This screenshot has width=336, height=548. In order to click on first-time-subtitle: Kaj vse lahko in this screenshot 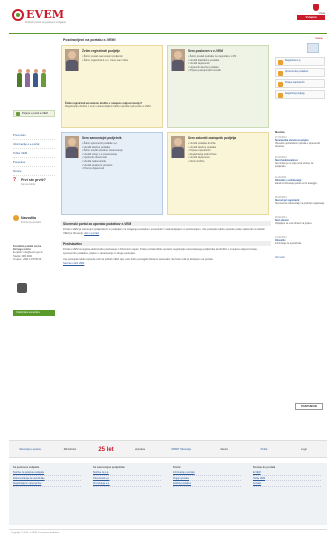, I will do `click(28, 184)`.